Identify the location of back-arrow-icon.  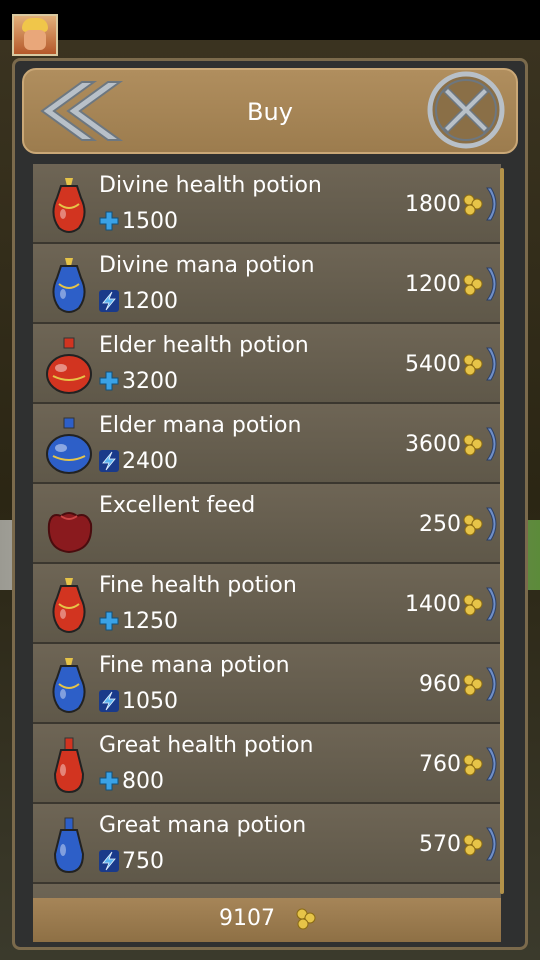
(79, 111).